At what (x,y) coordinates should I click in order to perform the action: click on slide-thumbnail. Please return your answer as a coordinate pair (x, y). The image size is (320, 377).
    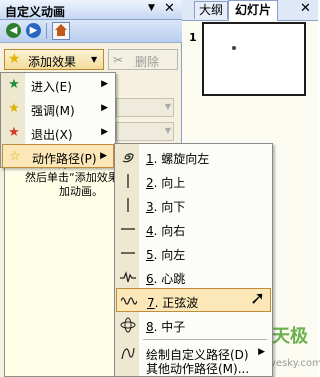
    Looking at the image, I should click on (254, 59).